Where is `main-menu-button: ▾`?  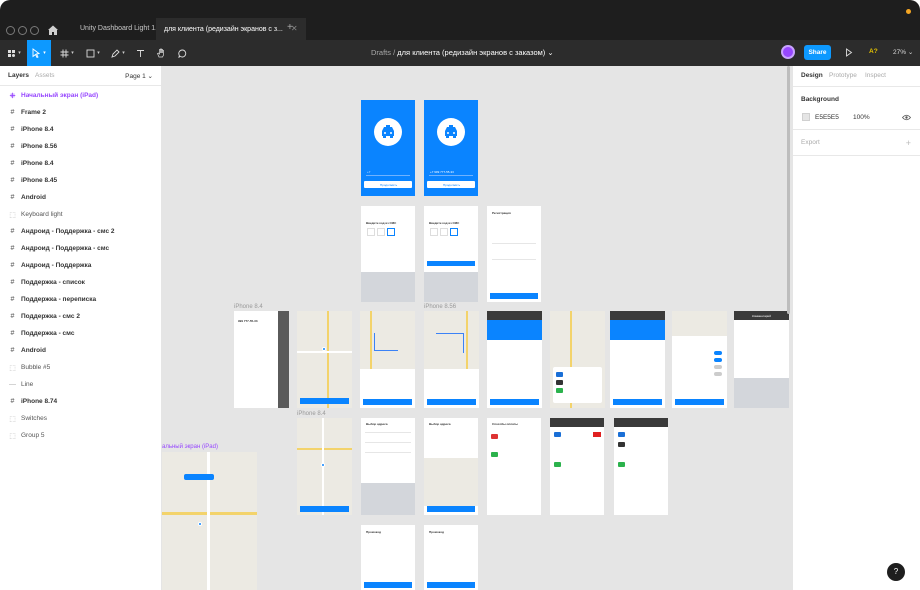
main-menu-button: ▾ is located at coordinates (14, 53).